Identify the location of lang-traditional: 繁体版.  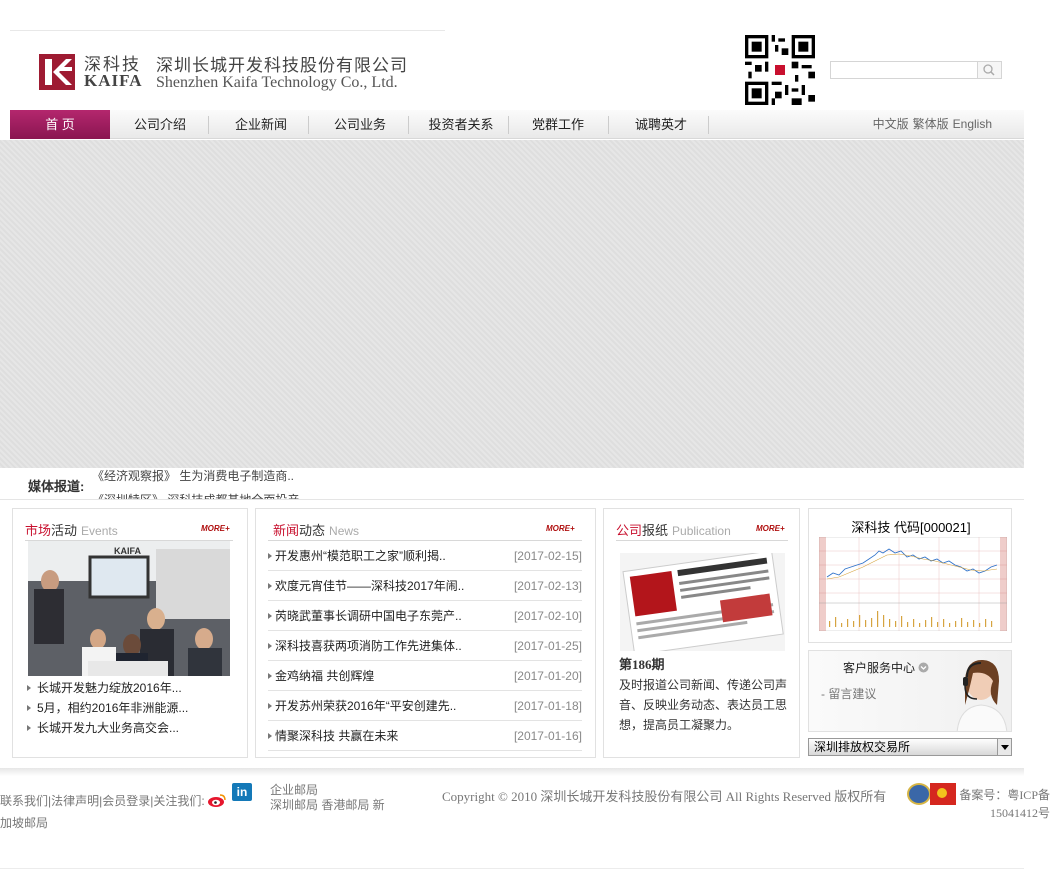
(931, 124).